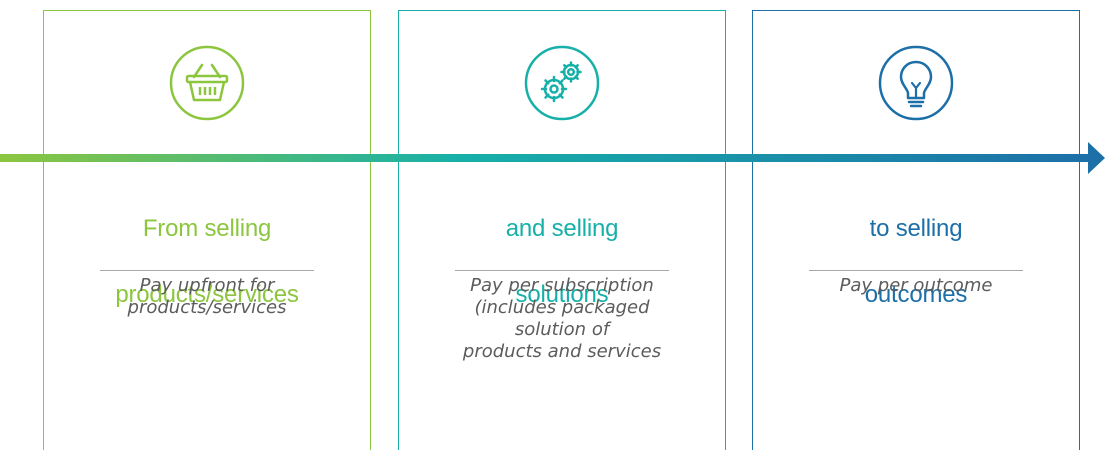 The image size is (1105, 450). I want to click on heading-line: and selling, so click(562, 228).